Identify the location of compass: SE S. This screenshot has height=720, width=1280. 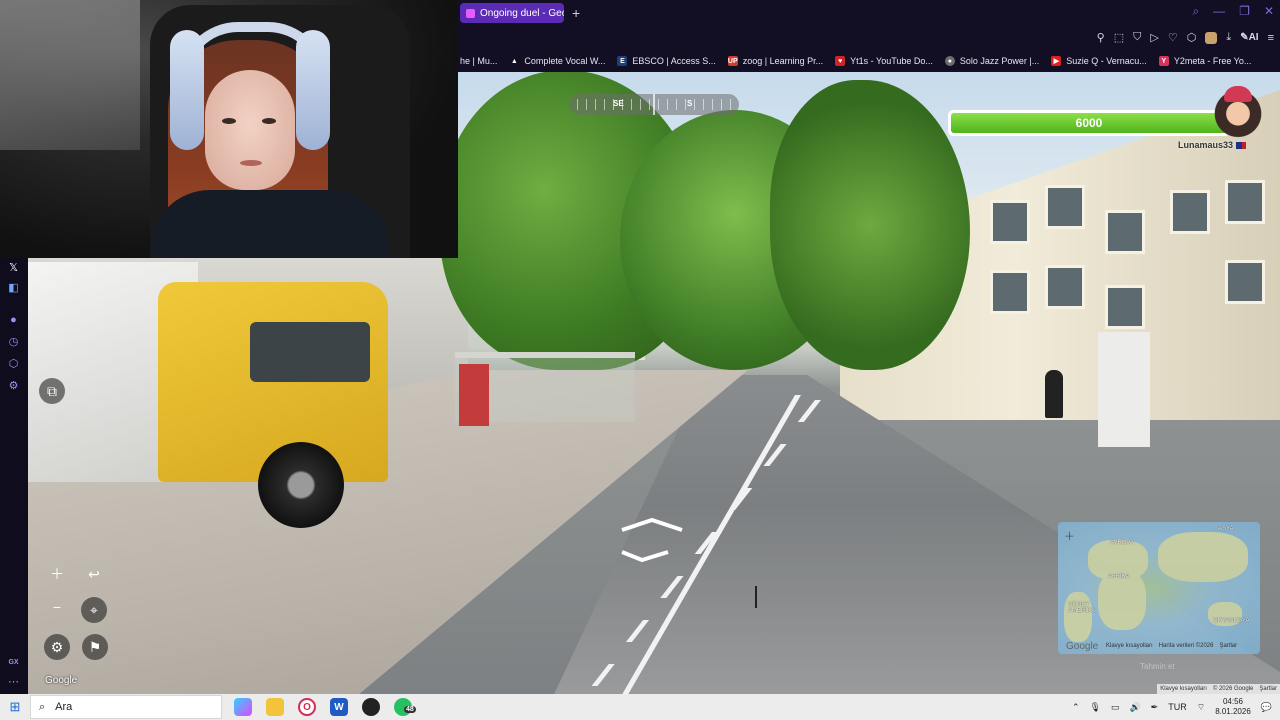
(654, 104).